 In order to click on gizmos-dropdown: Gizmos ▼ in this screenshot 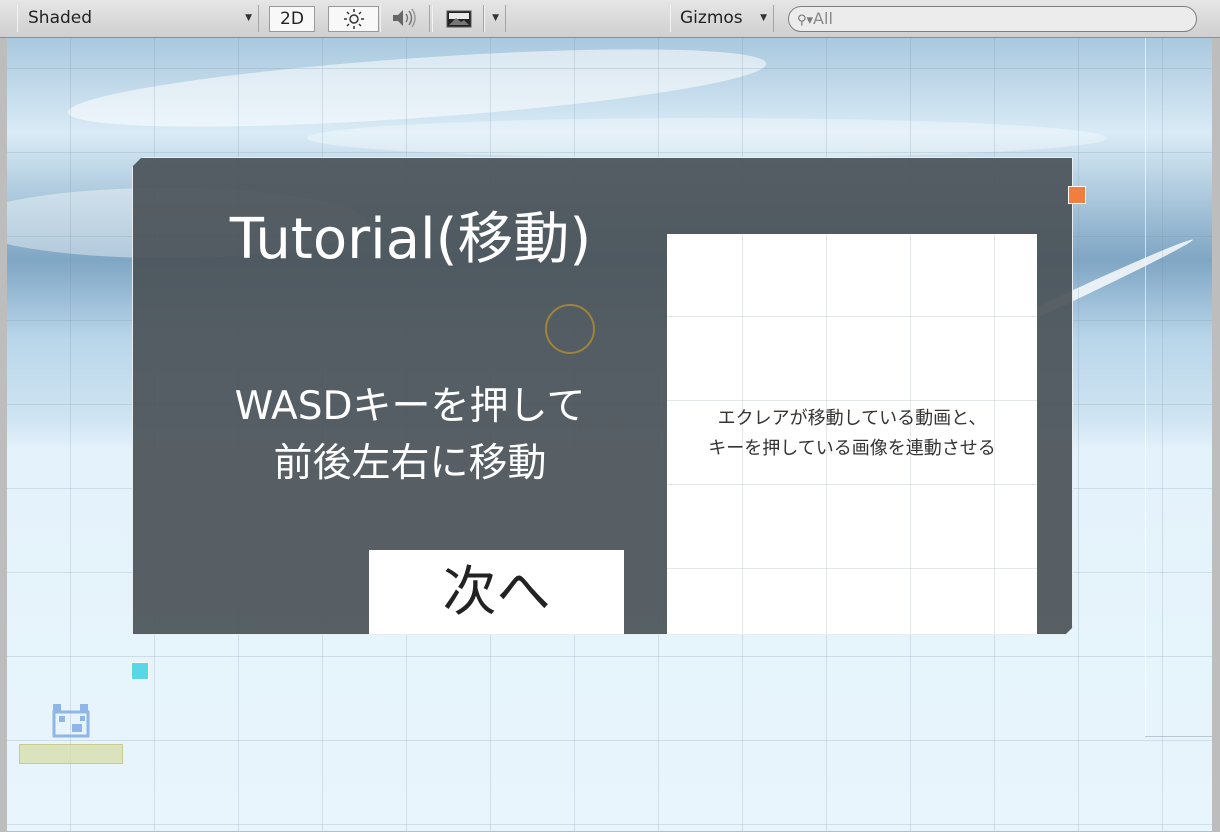, I will do `click(722, 18)`.